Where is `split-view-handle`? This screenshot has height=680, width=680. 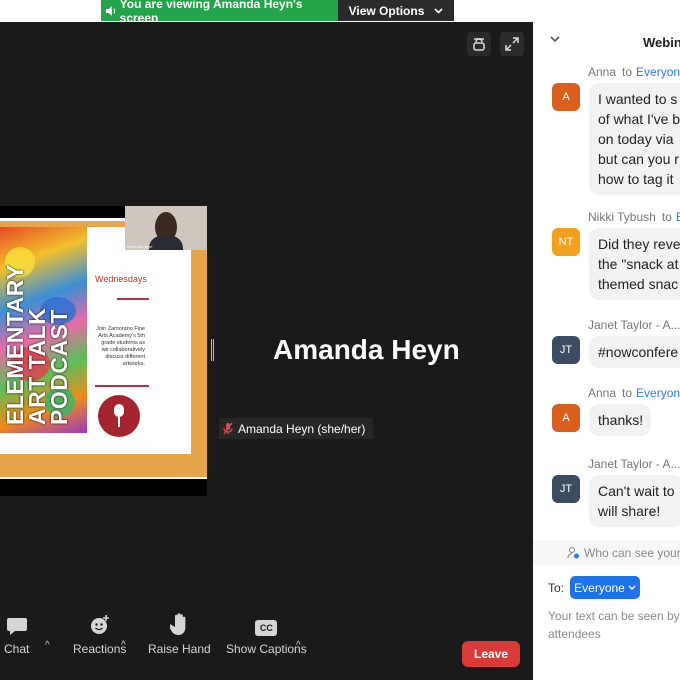 split-view-handle is located at coordinates (212, 350).